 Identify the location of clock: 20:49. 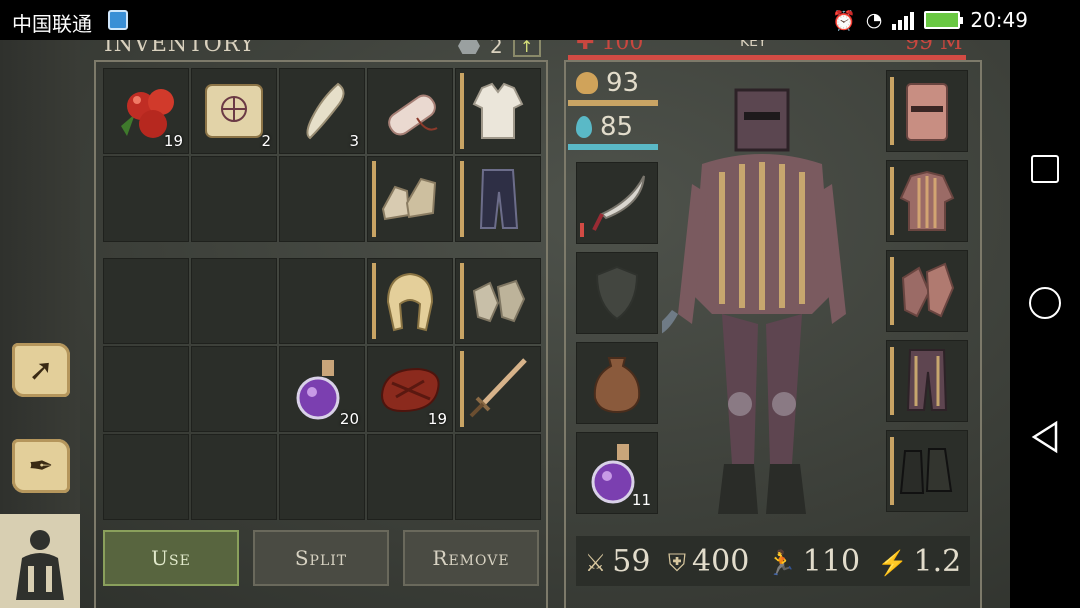
(999, 20).